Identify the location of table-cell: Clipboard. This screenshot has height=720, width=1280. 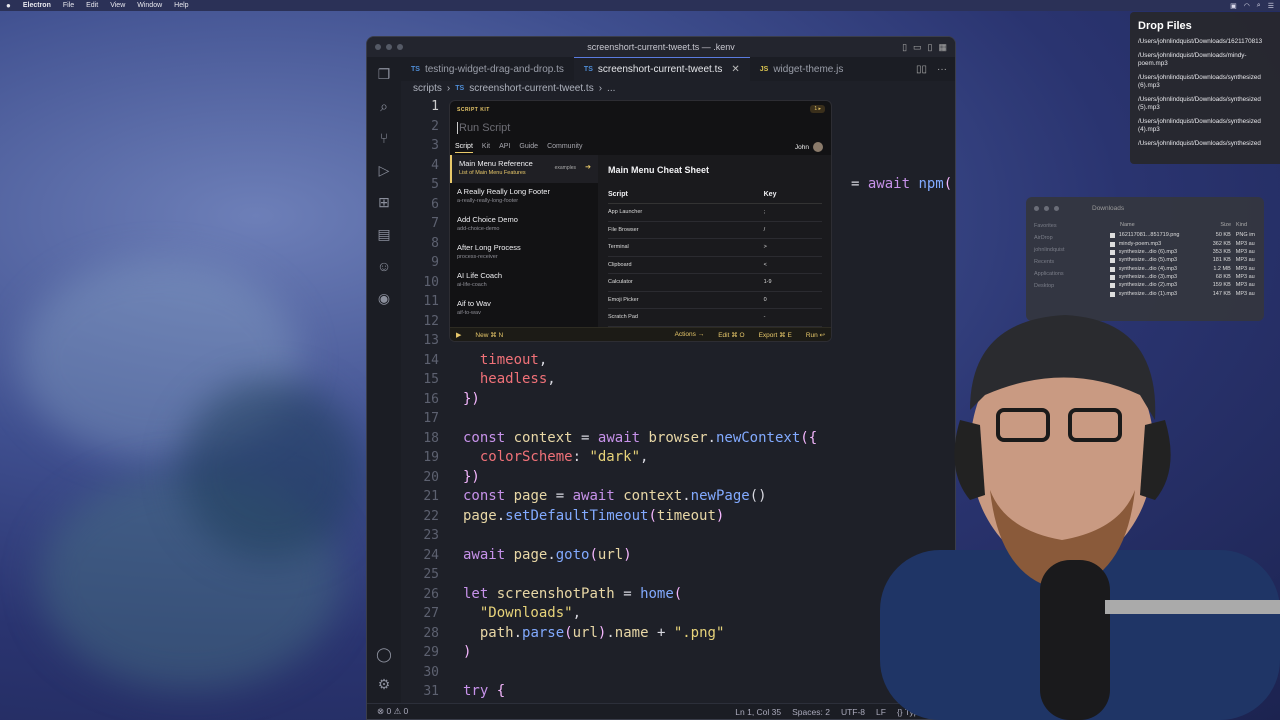
(686, 265).